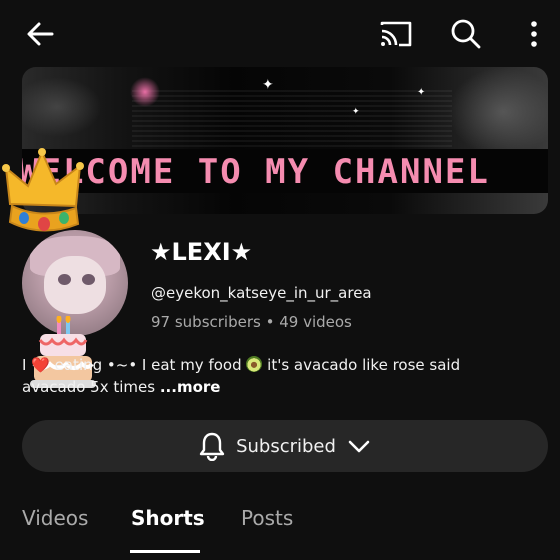 Image resolution: width=560 pixels, height=560 pixels. I want to click on channel-tabs: Videos Shorts Posts, so click(280, 528).